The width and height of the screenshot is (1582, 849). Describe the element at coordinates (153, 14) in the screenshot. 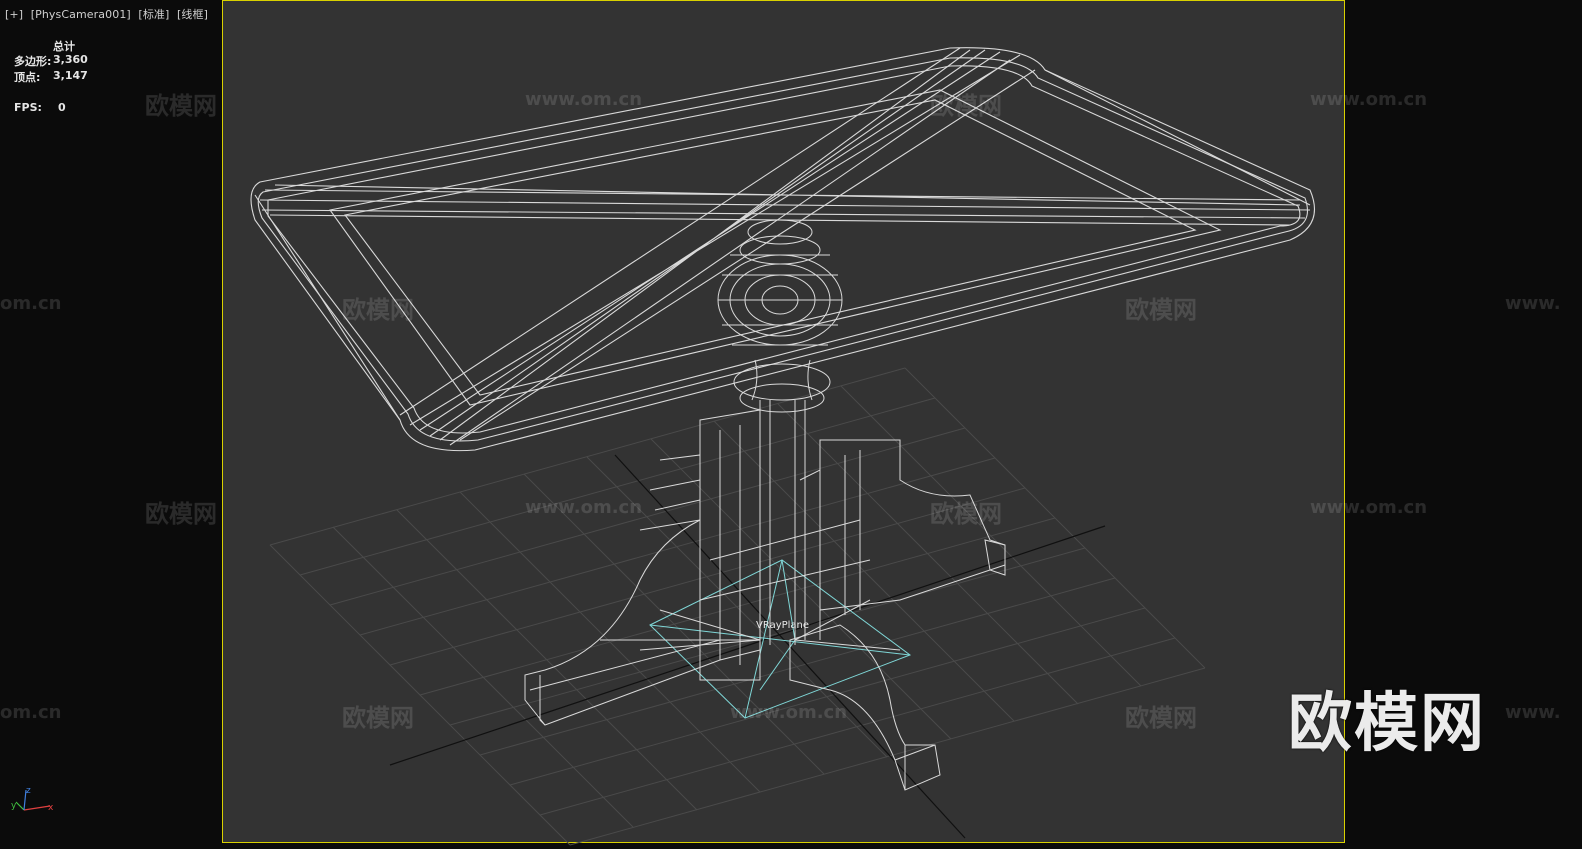

I see `shading-selector: [标准]` at that location.